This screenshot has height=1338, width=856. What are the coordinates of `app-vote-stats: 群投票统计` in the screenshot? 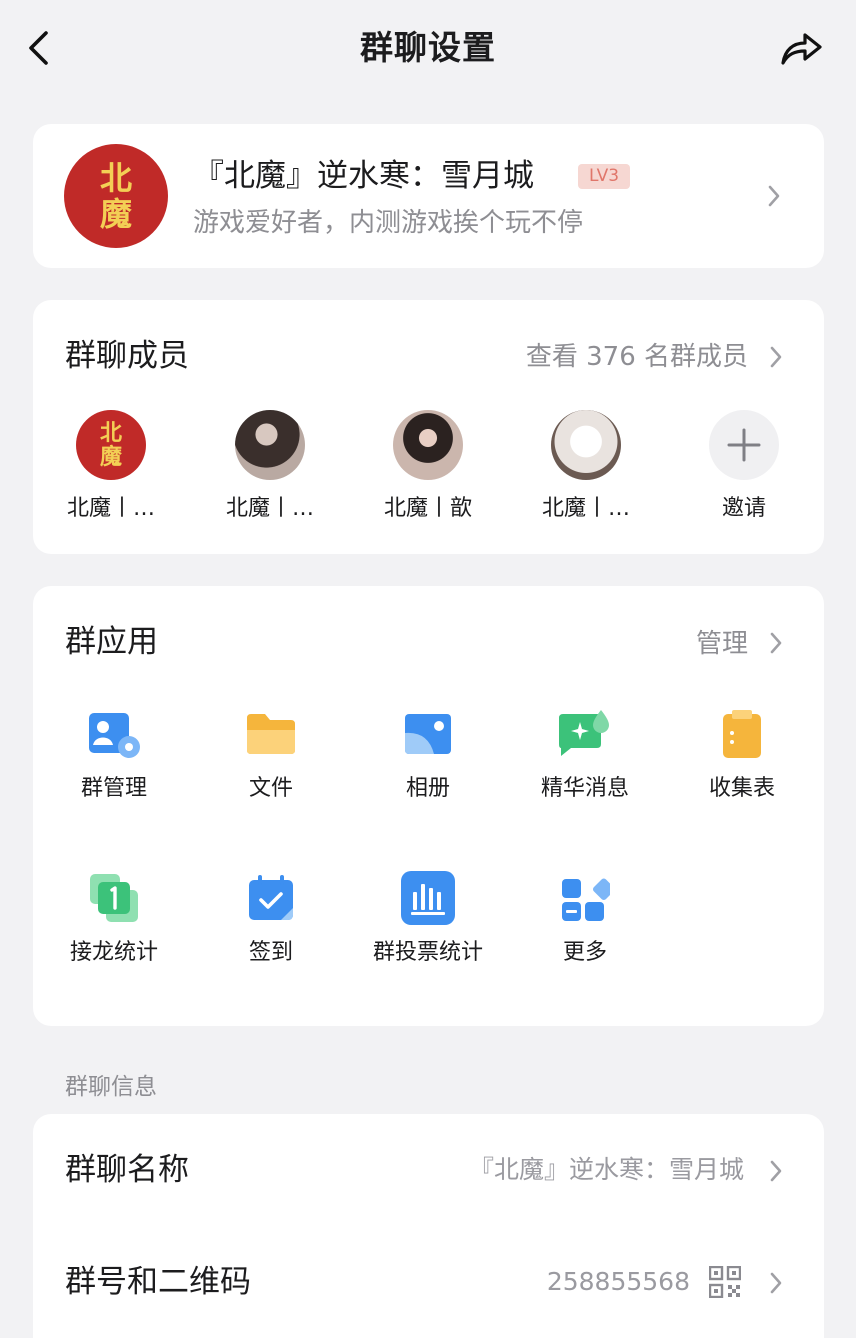 It's located at (428, 920).